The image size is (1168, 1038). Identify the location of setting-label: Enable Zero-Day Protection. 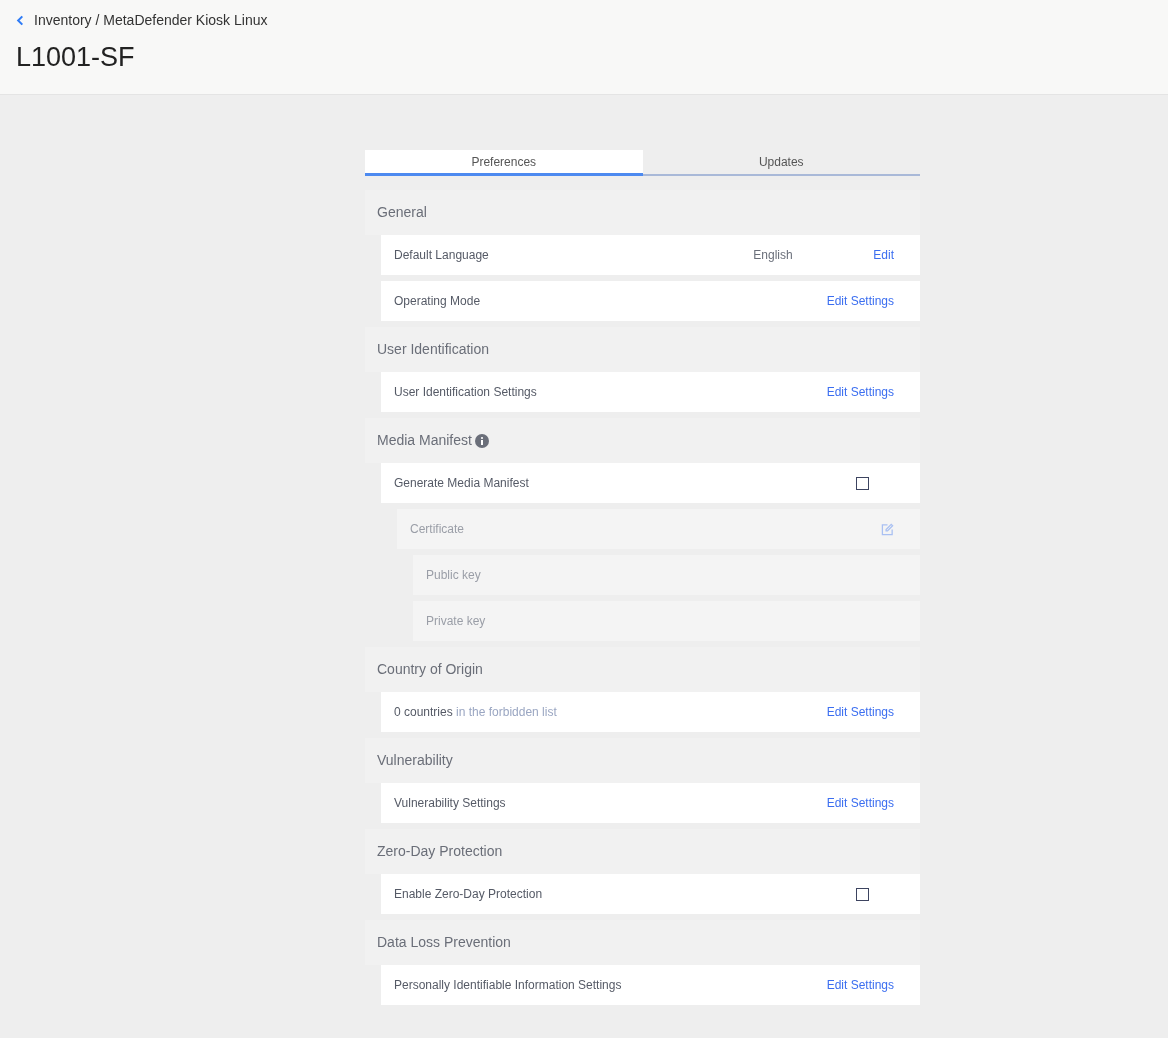
(469, 894).